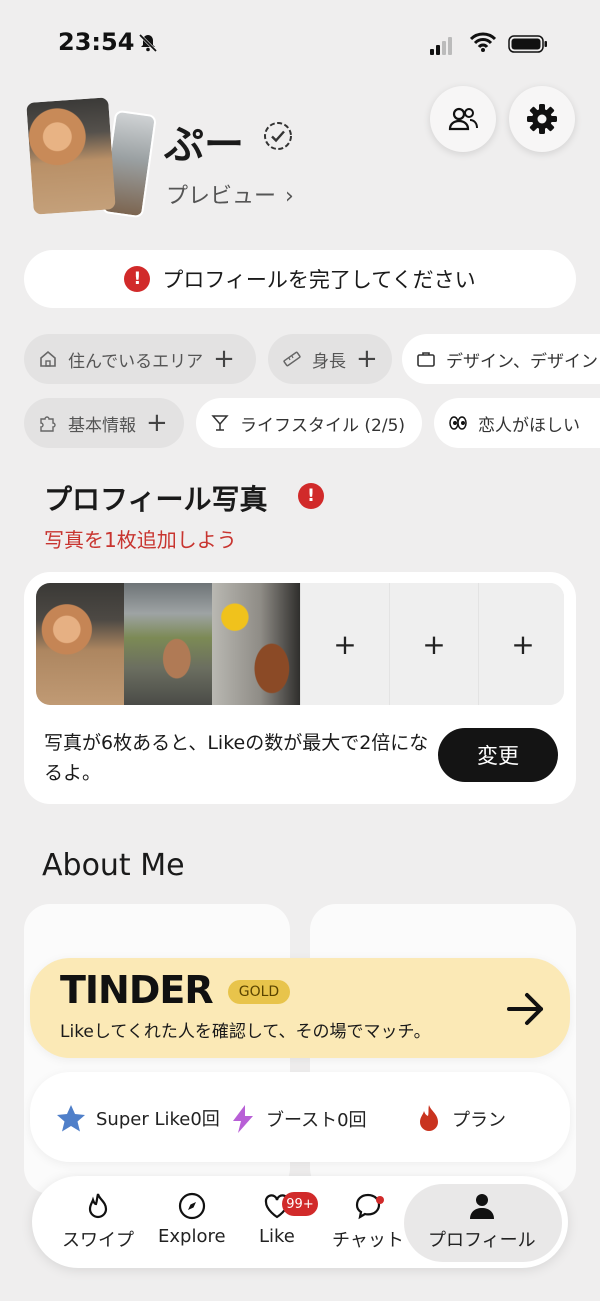 The width and height of the screenshot is (600, 1301). What do you see at coordinates (98, 1206) in the screenshot?
I see `flame-outline-icon` at bounding box center [98, 1206].